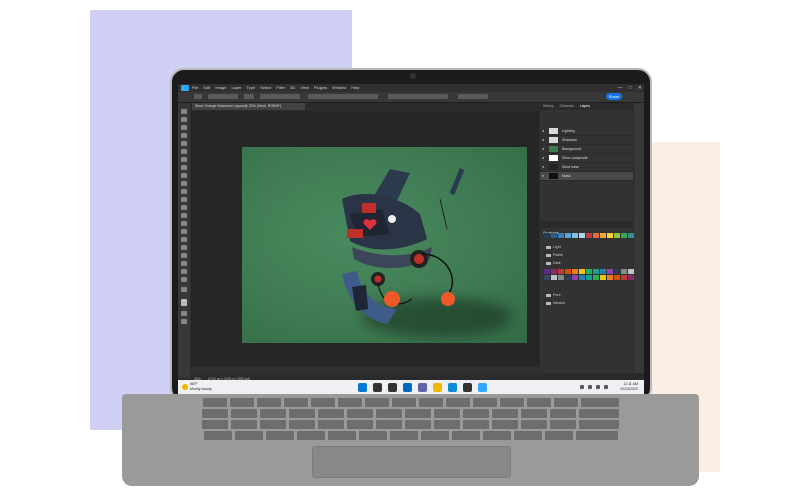  Describe the element at coordinates (280, 88) in the screenshot. I see `menu-filter: Filter` at that location.